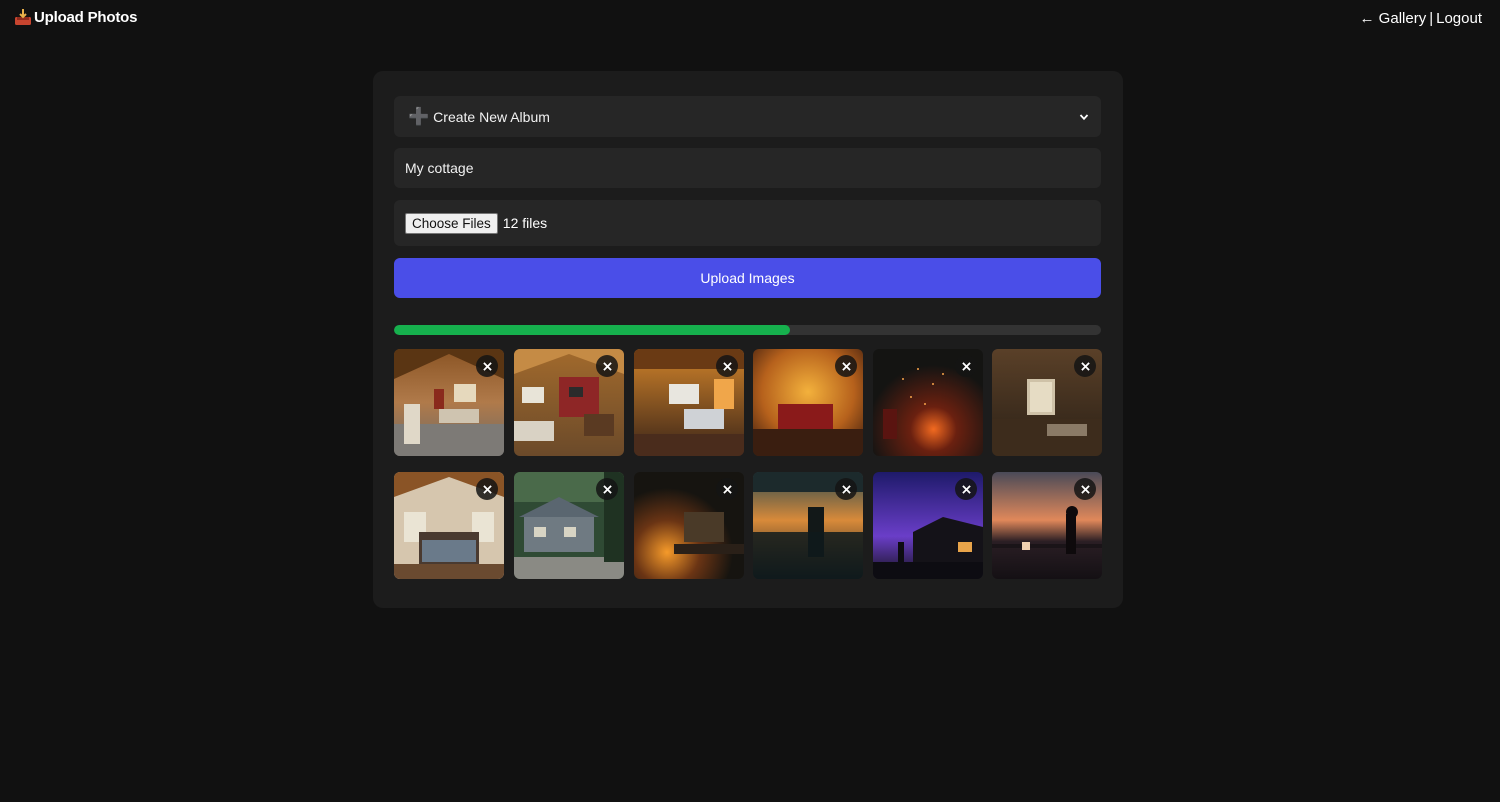  What do you see at coordinates (1393, 18) in the screenshot?
I see `gallery-link: ← Gallery` at bounding box center [1393, 18].